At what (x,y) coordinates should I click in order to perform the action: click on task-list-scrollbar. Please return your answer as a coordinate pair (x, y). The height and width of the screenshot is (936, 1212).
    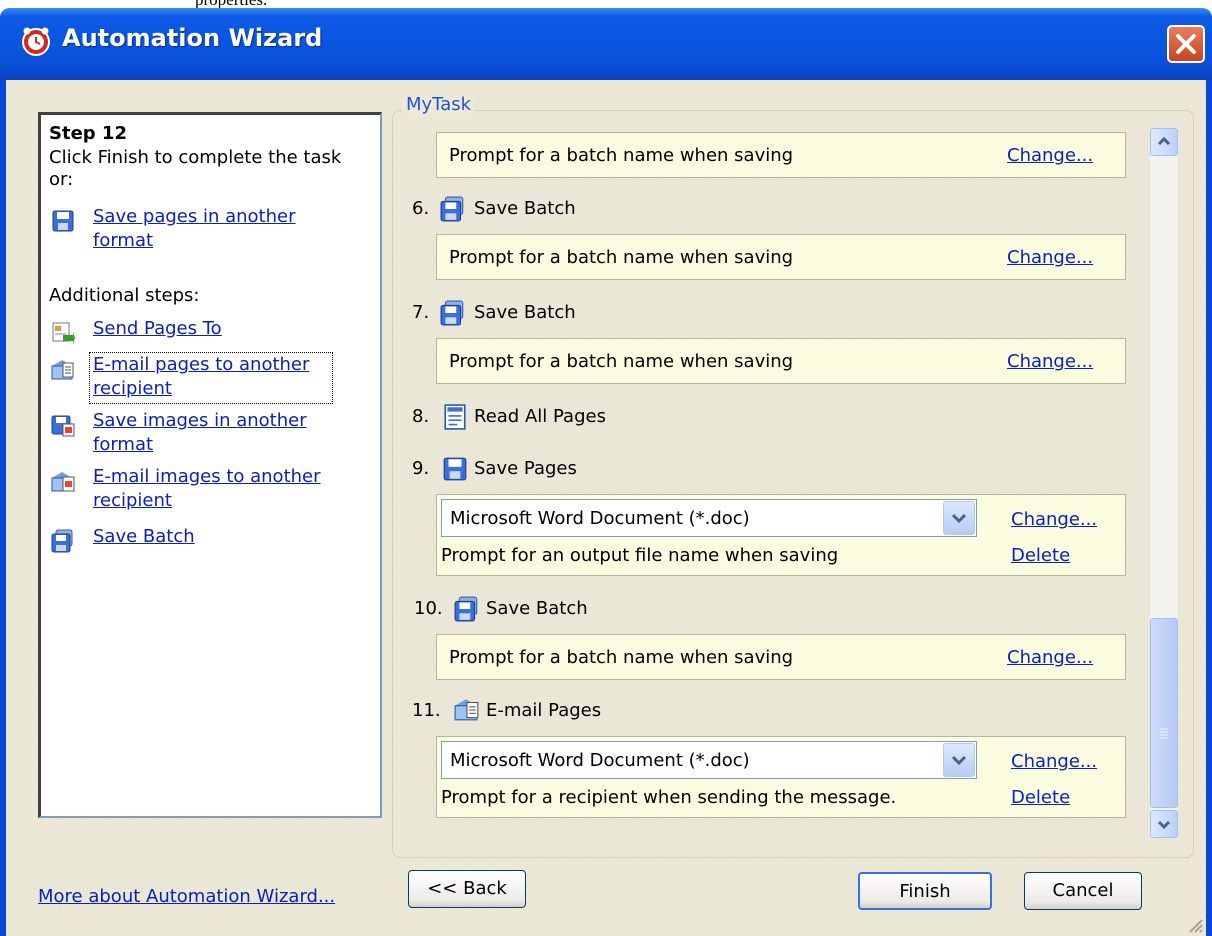
    Looking at the image, I should click on (1164, 483).